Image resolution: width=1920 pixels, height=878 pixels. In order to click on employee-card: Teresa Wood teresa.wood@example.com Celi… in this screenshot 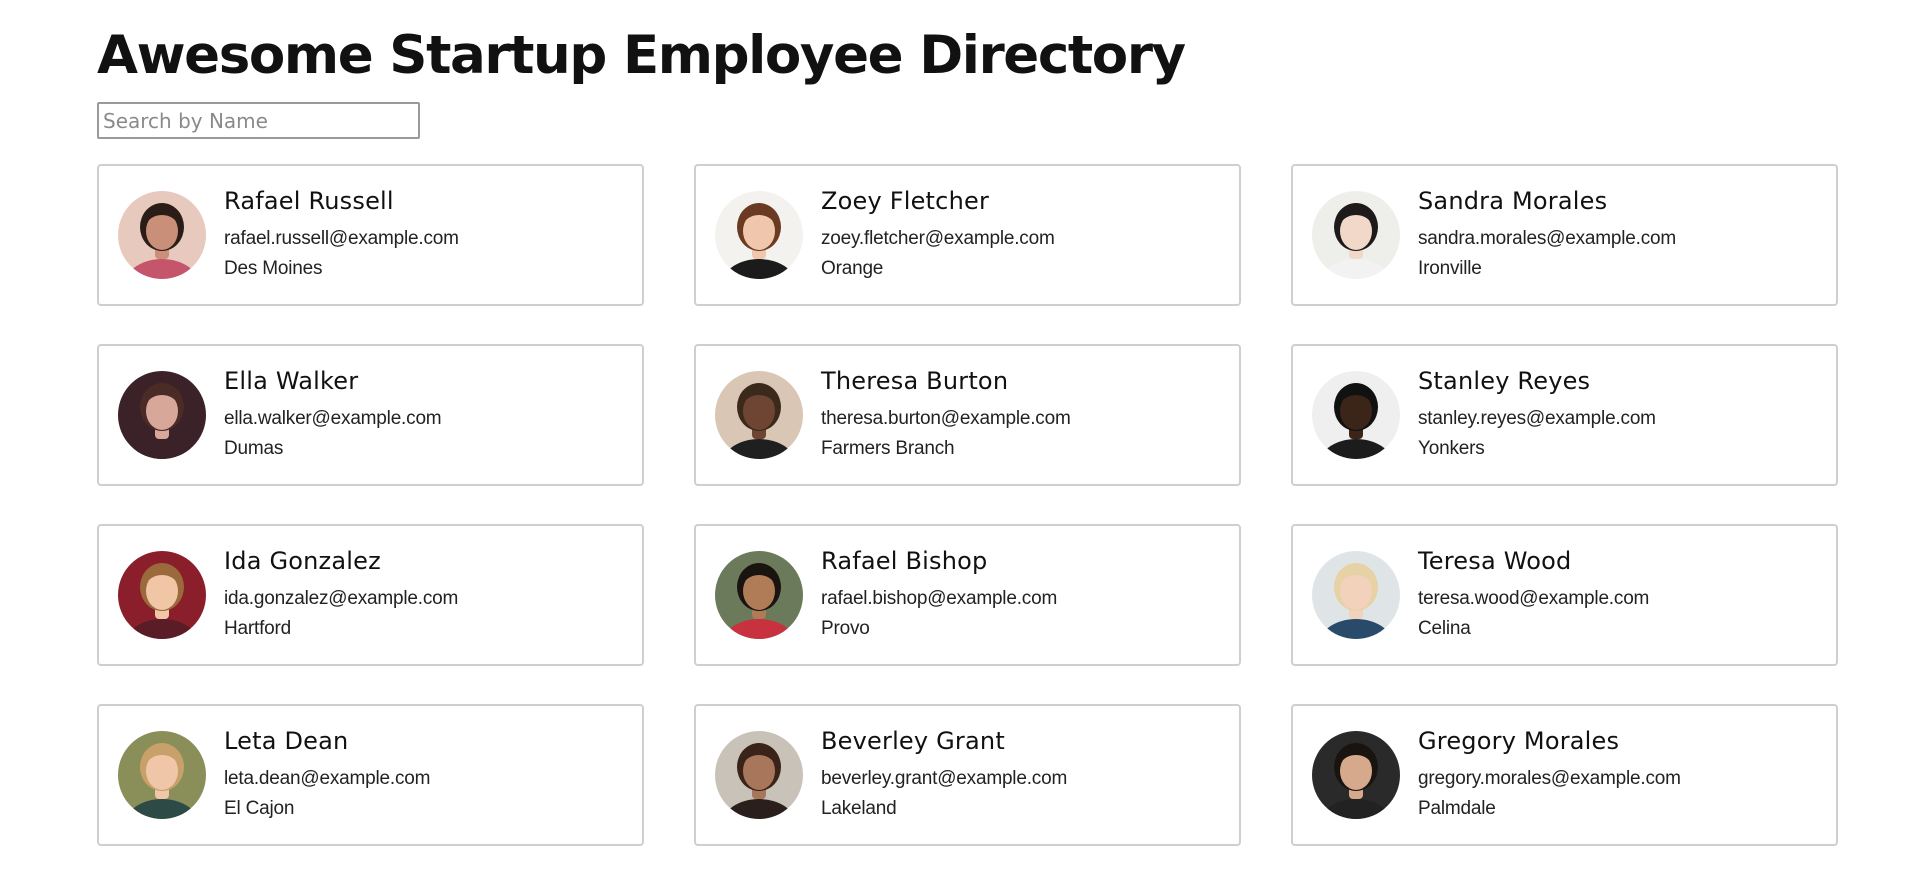, I will do `click(1564, 595)`.